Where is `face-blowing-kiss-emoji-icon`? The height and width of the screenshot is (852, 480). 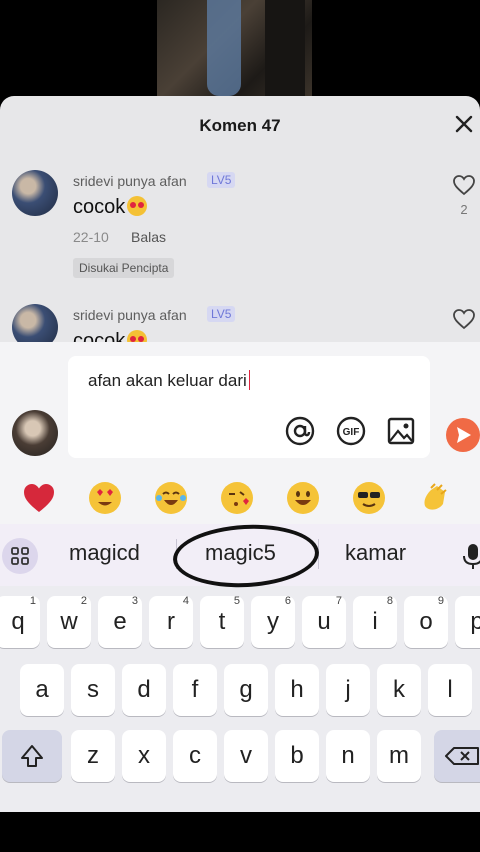 face-blowing-kiss-emoji-icon is located at coordinates (237, 498).